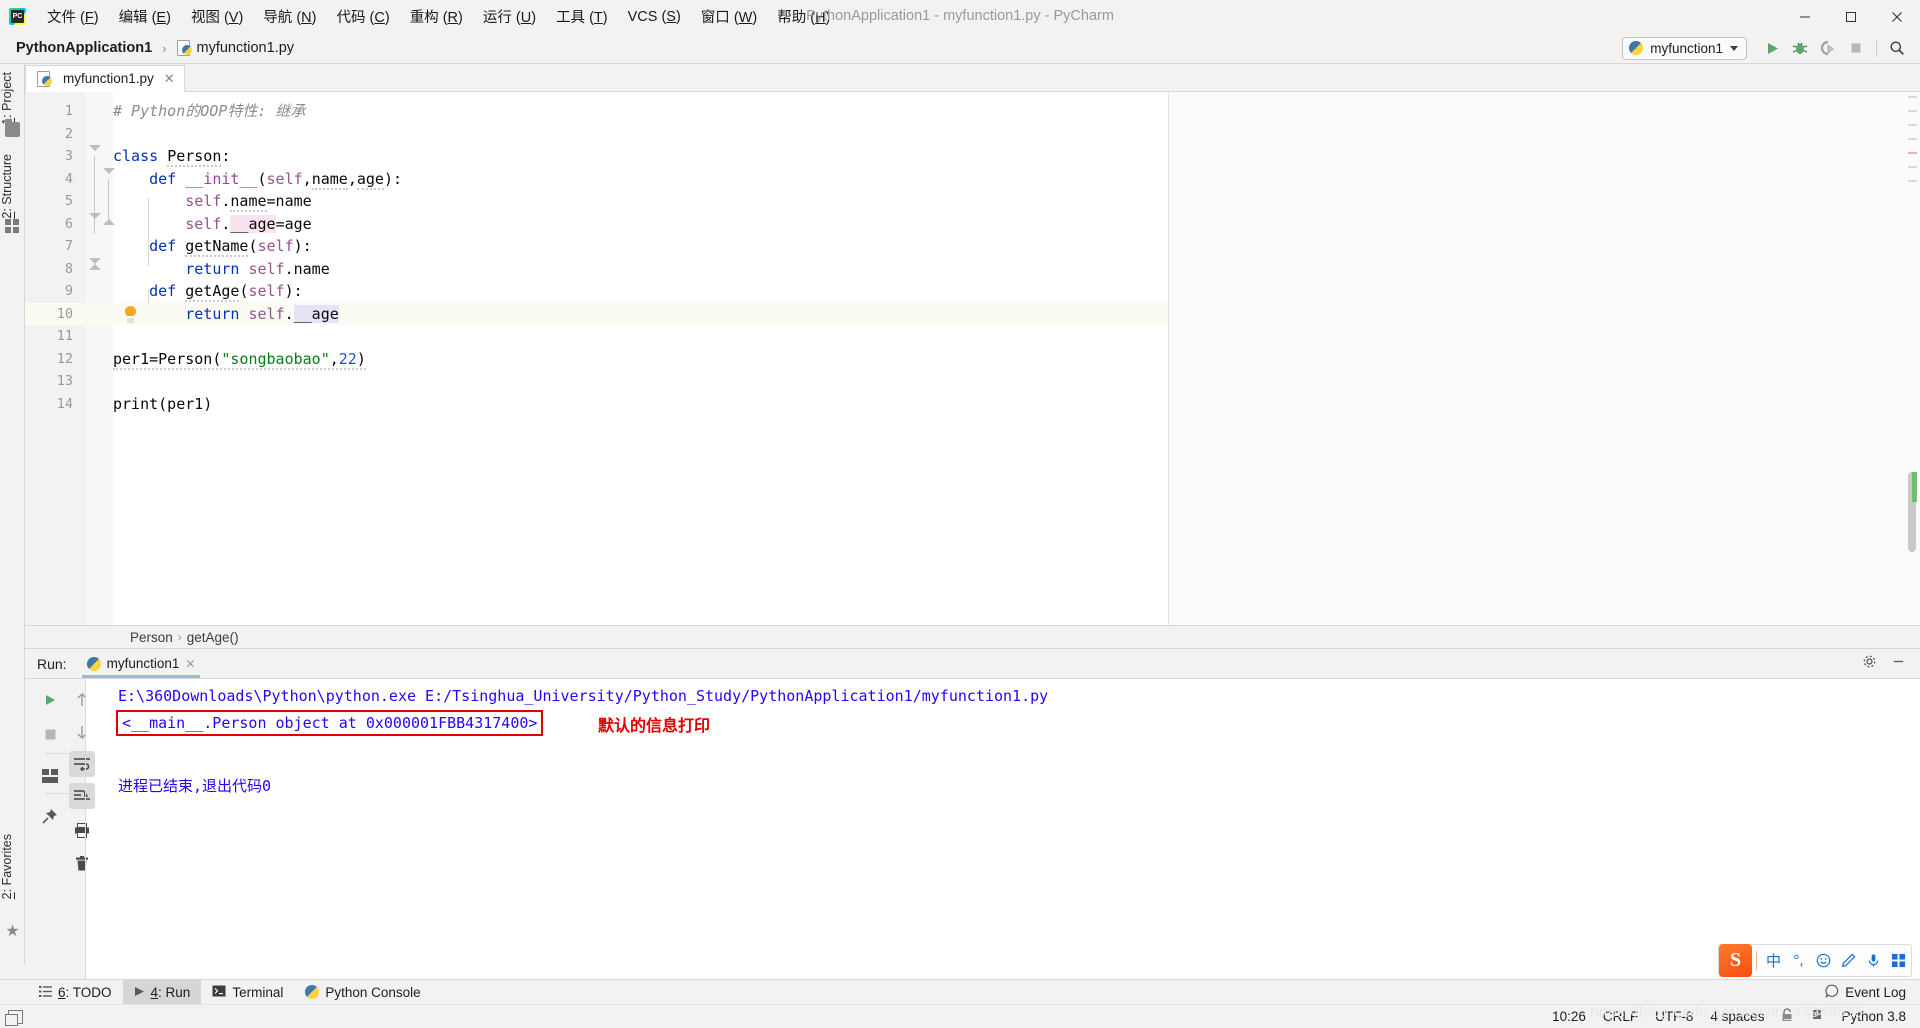 This screenshot has width=1920, height=1028. What do you see at coordinates (52, 663) in the screenshot?
I see `run-panel-label: Run:` at bounding box center [52, 663].